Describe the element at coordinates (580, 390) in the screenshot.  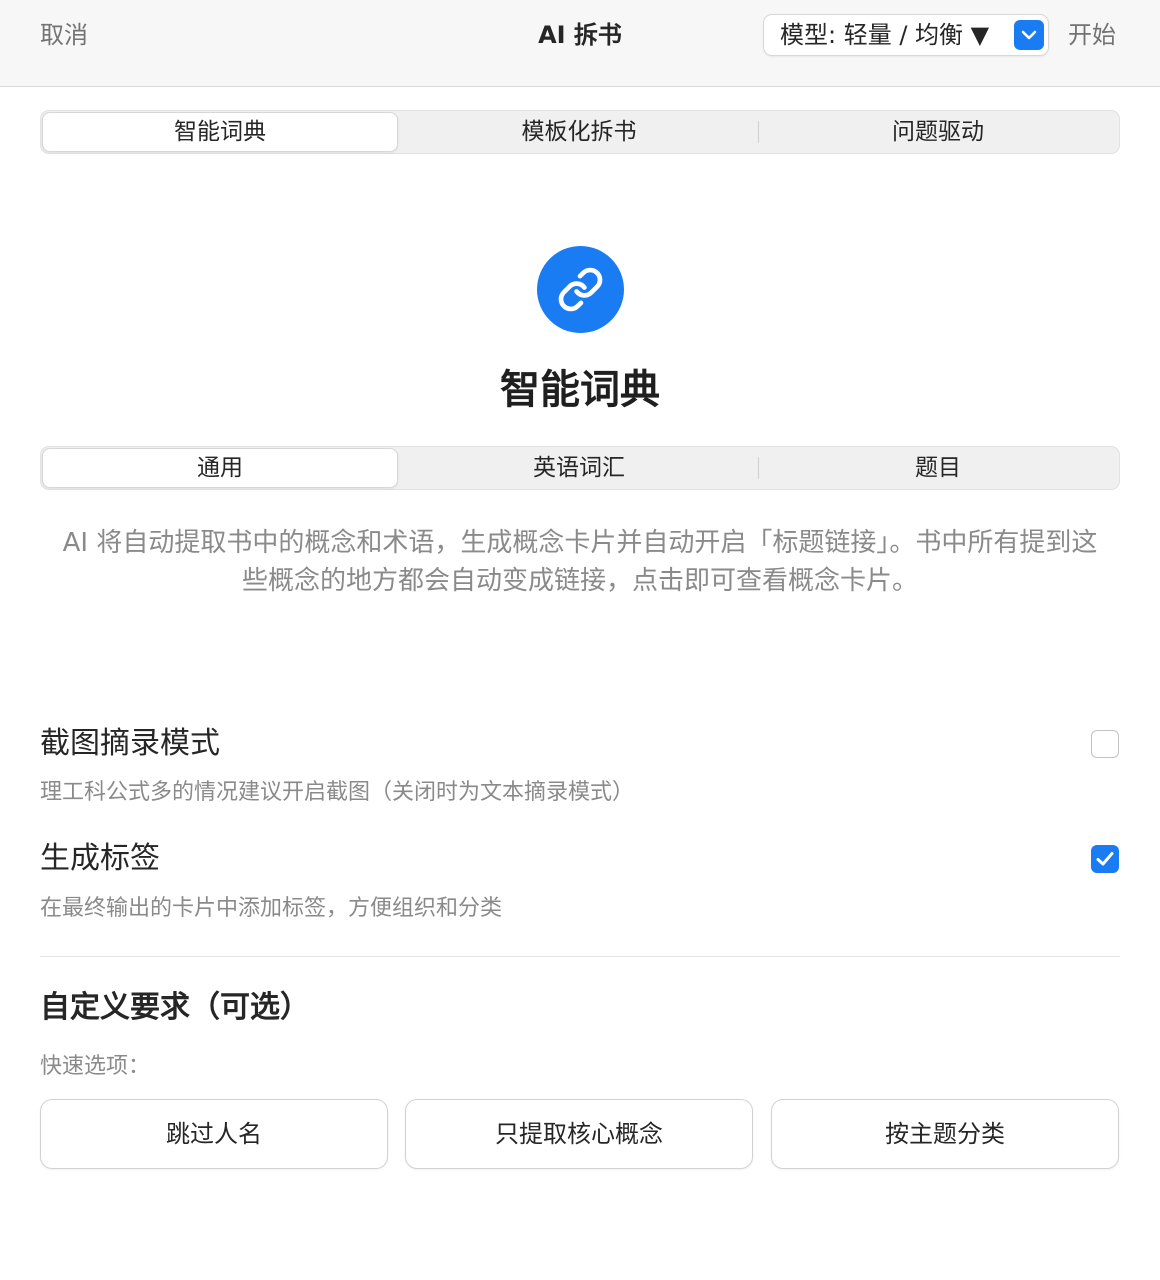
I see `feature-title: 智能词典` at that location.